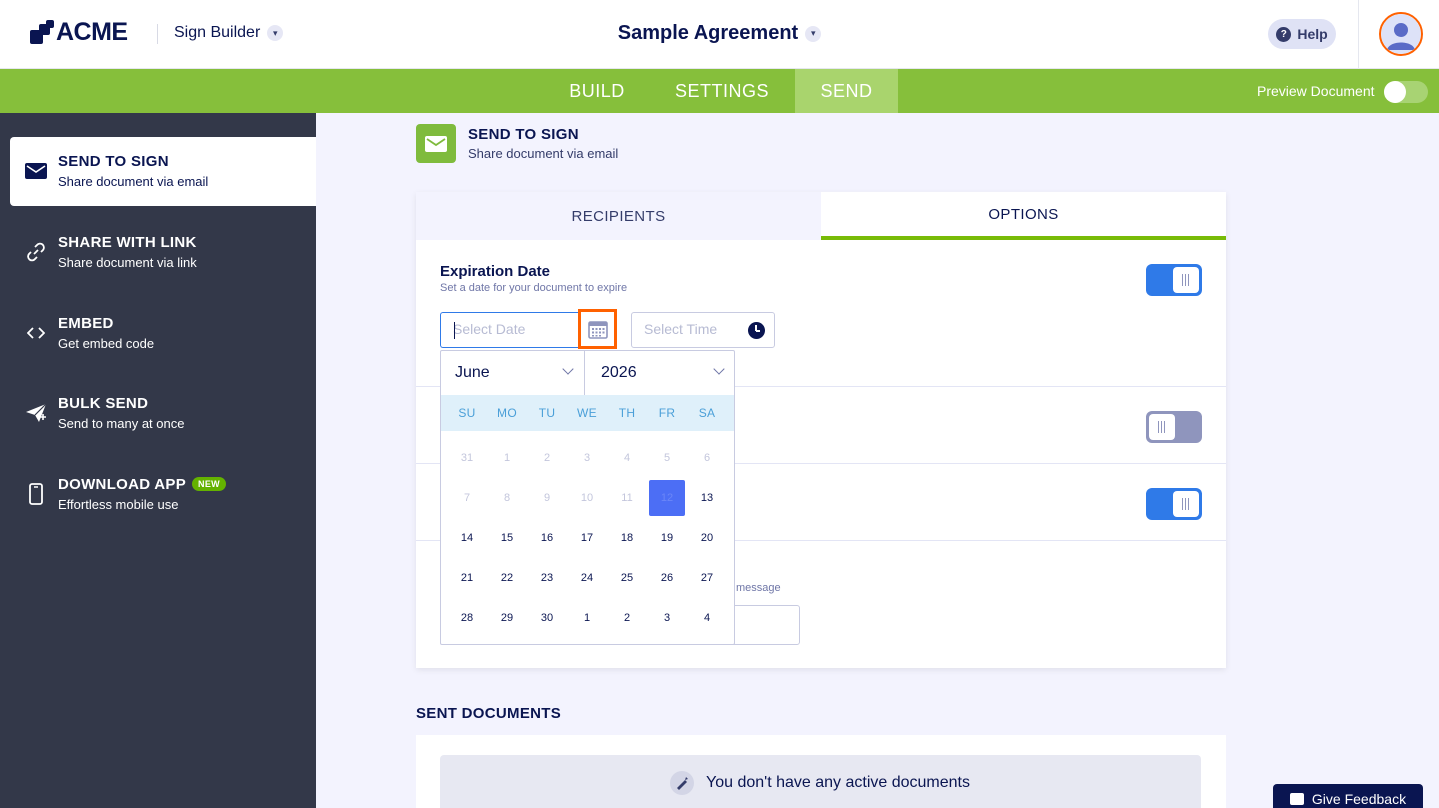 This screenshot has width=1439, height=808. Describe the element at coordinates (1302, 34) in the screenshot. I see `help-button: ? Help` at that location.